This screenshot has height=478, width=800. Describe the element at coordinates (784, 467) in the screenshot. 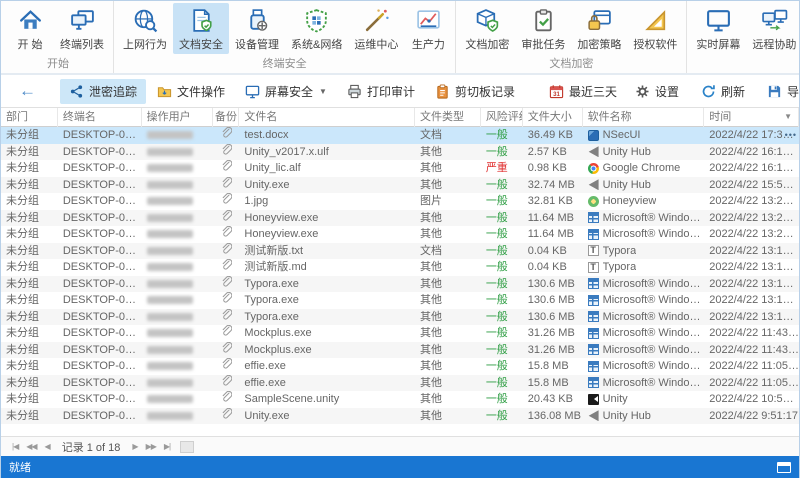

I see `status-window-icon` at that location.